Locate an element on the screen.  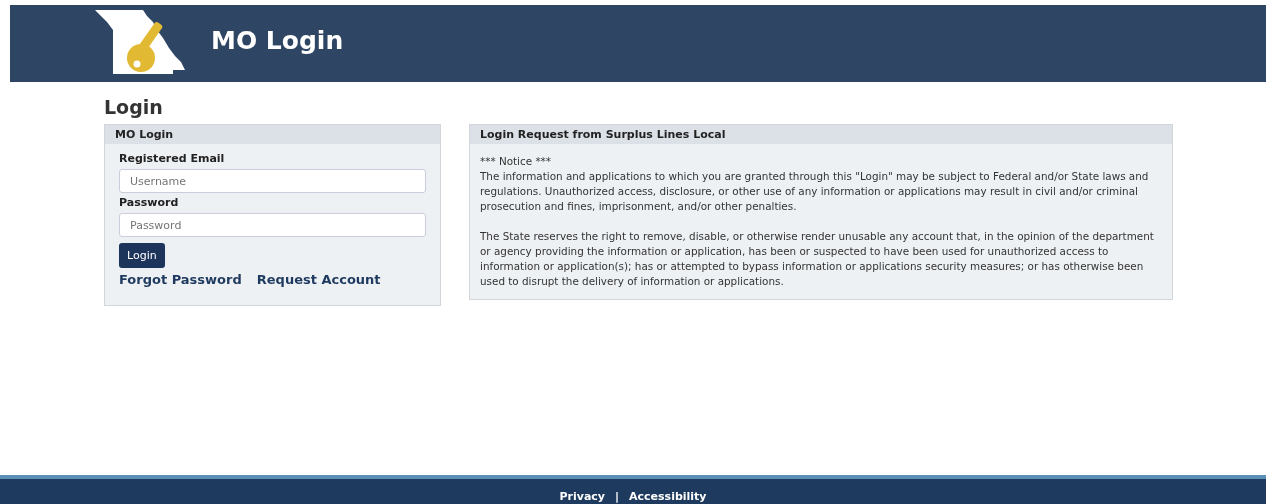
password-field: Password is located at coordinates (272, 225).